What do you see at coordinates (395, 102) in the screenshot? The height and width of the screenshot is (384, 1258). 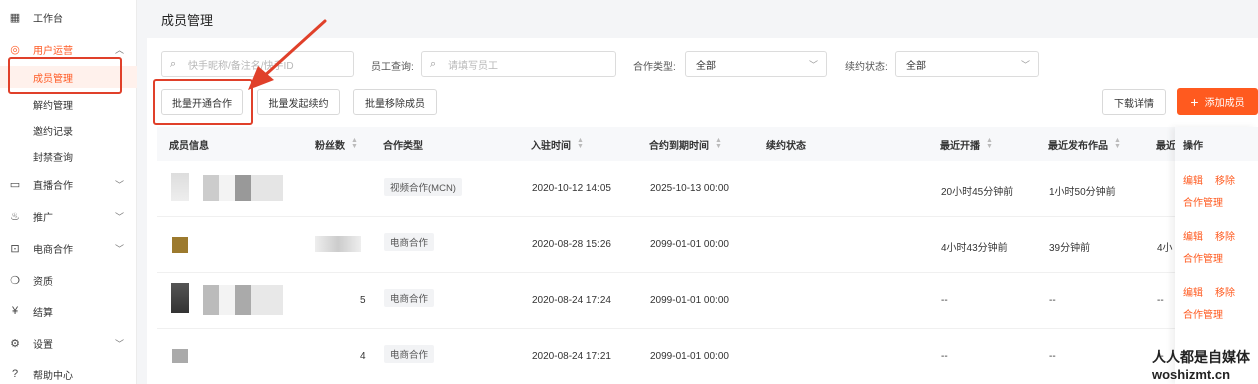 I see `batch-remove-button: 批量移除成员` at bounding box center [395, 102].